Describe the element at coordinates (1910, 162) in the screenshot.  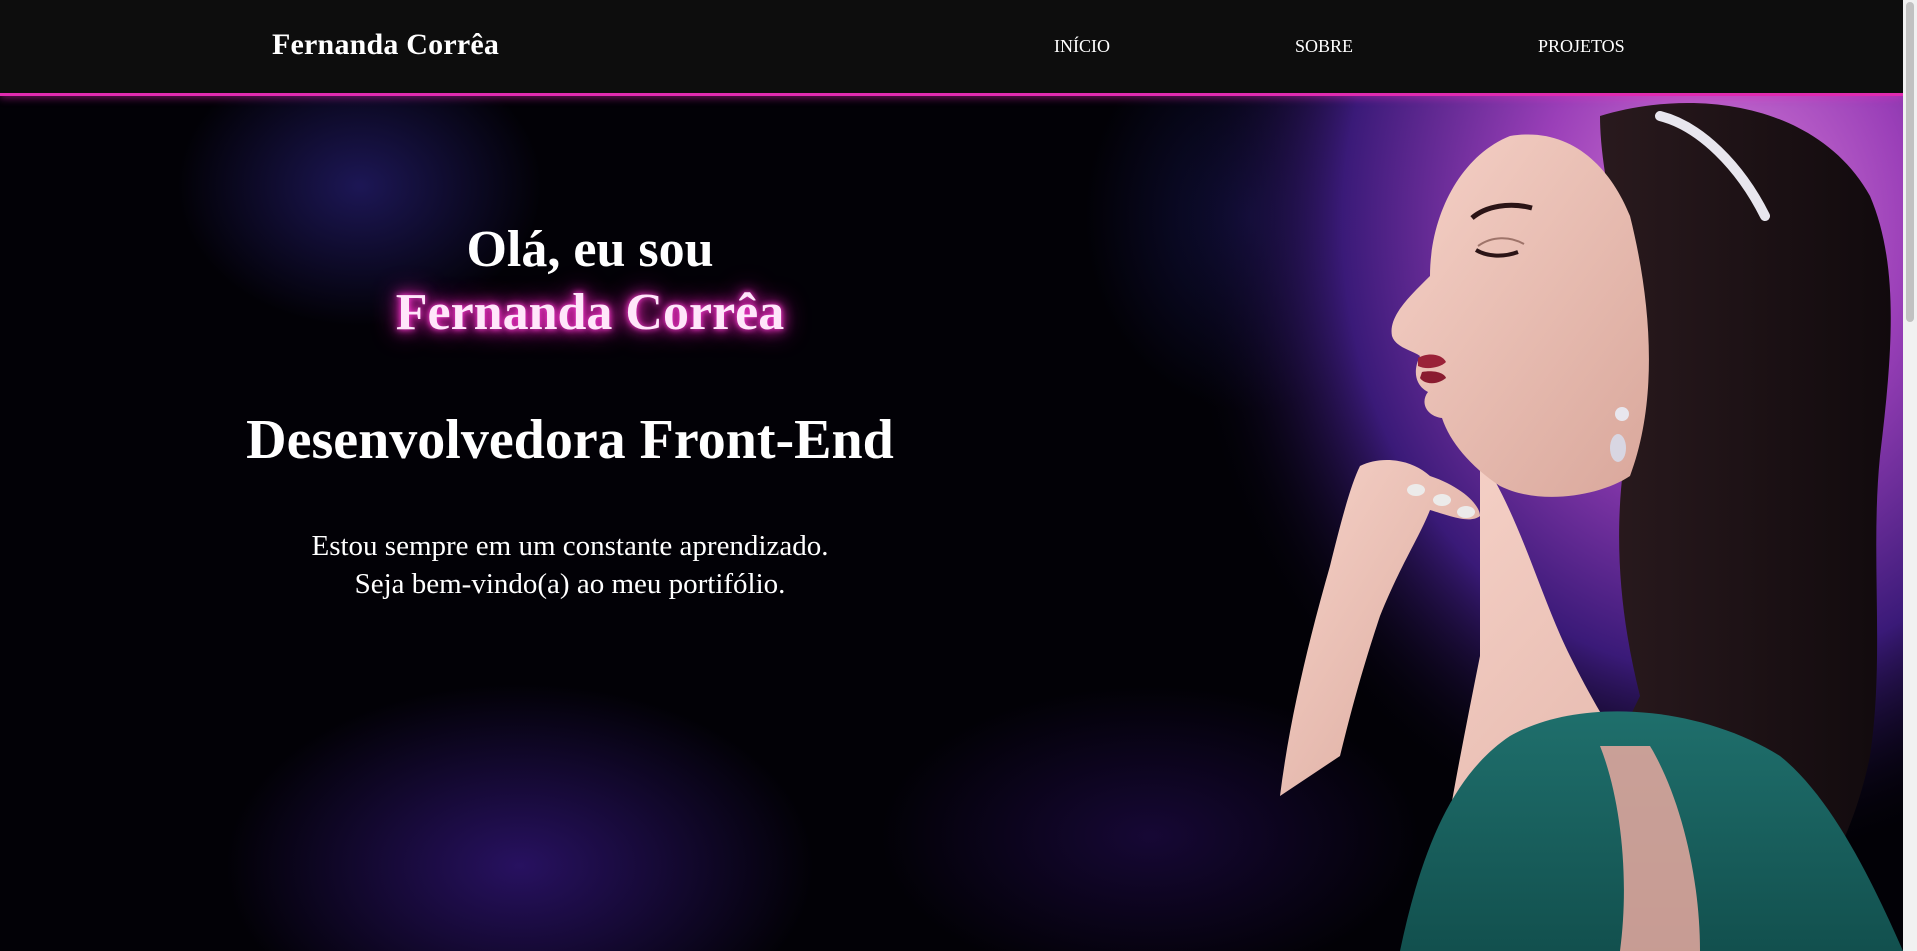
I see `scrollbar-thumb` at that location.